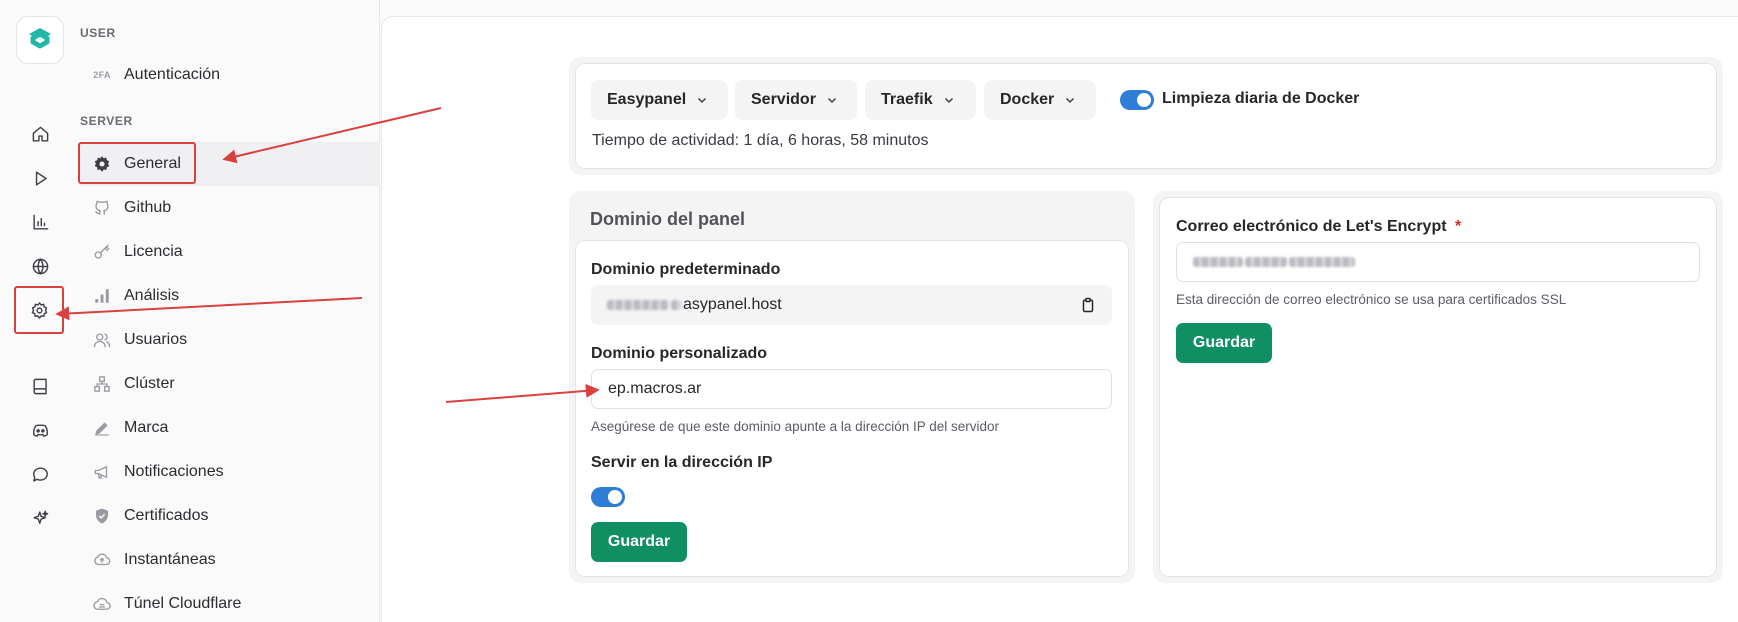 This screenshot has width=1738, height=622. I want to click on panel-domain-title: Dominio del panel, so click(668, 219).